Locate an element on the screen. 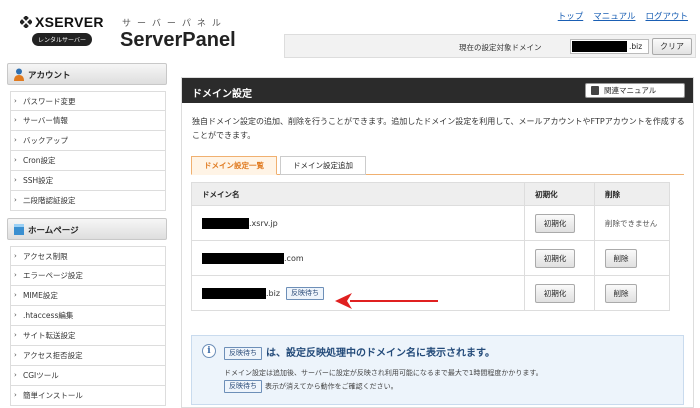 The image size is (700, 408). sidebar-section-homepage: ホームページ is located at coordinates (87, 229).